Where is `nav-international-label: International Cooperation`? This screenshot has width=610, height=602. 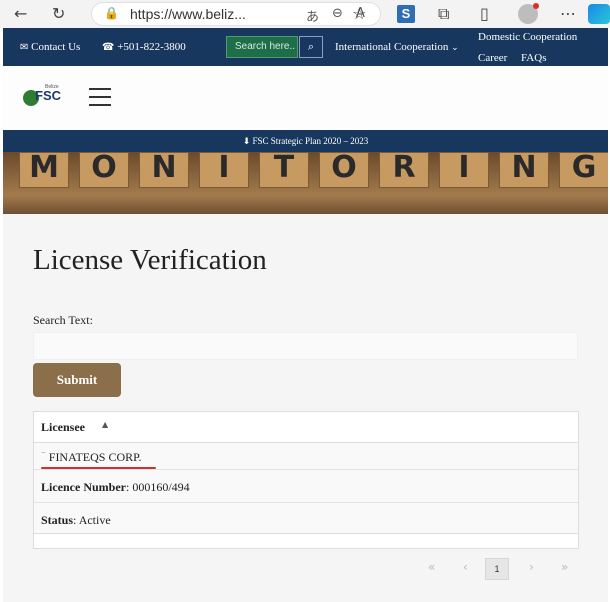 nav-international-label: International Cooperation is located at coordinates (392, 47).